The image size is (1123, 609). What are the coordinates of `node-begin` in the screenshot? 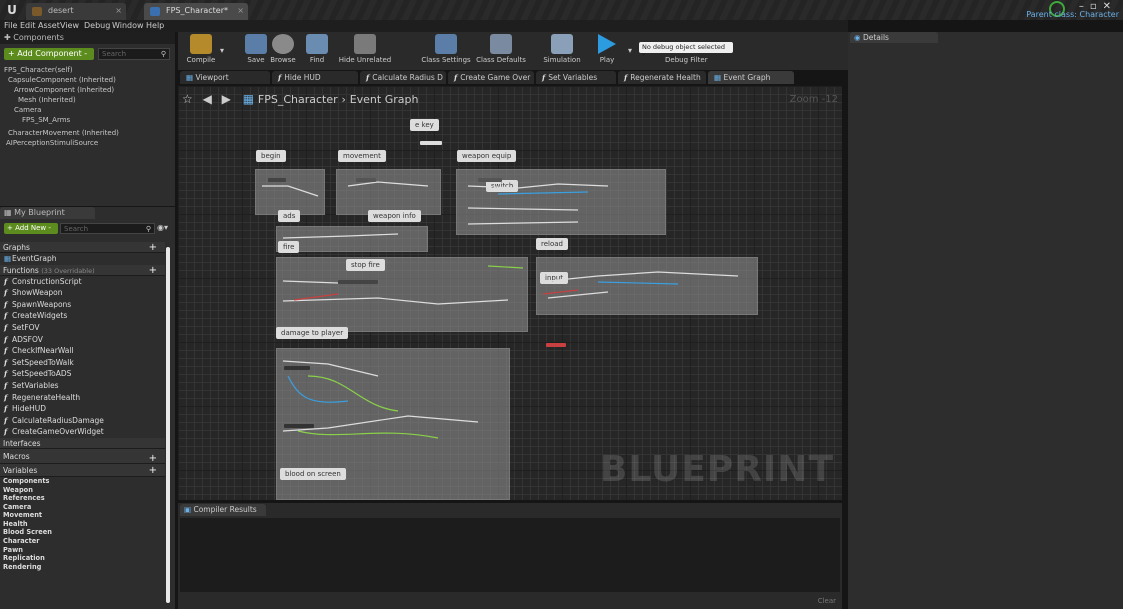 It's located at (277, 180).